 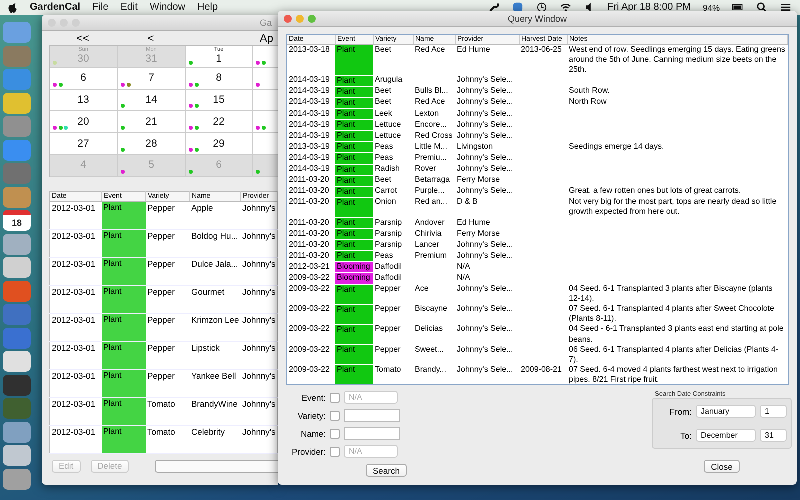 I want to click on filter-label: Provider:, so click(x=308, y=451).